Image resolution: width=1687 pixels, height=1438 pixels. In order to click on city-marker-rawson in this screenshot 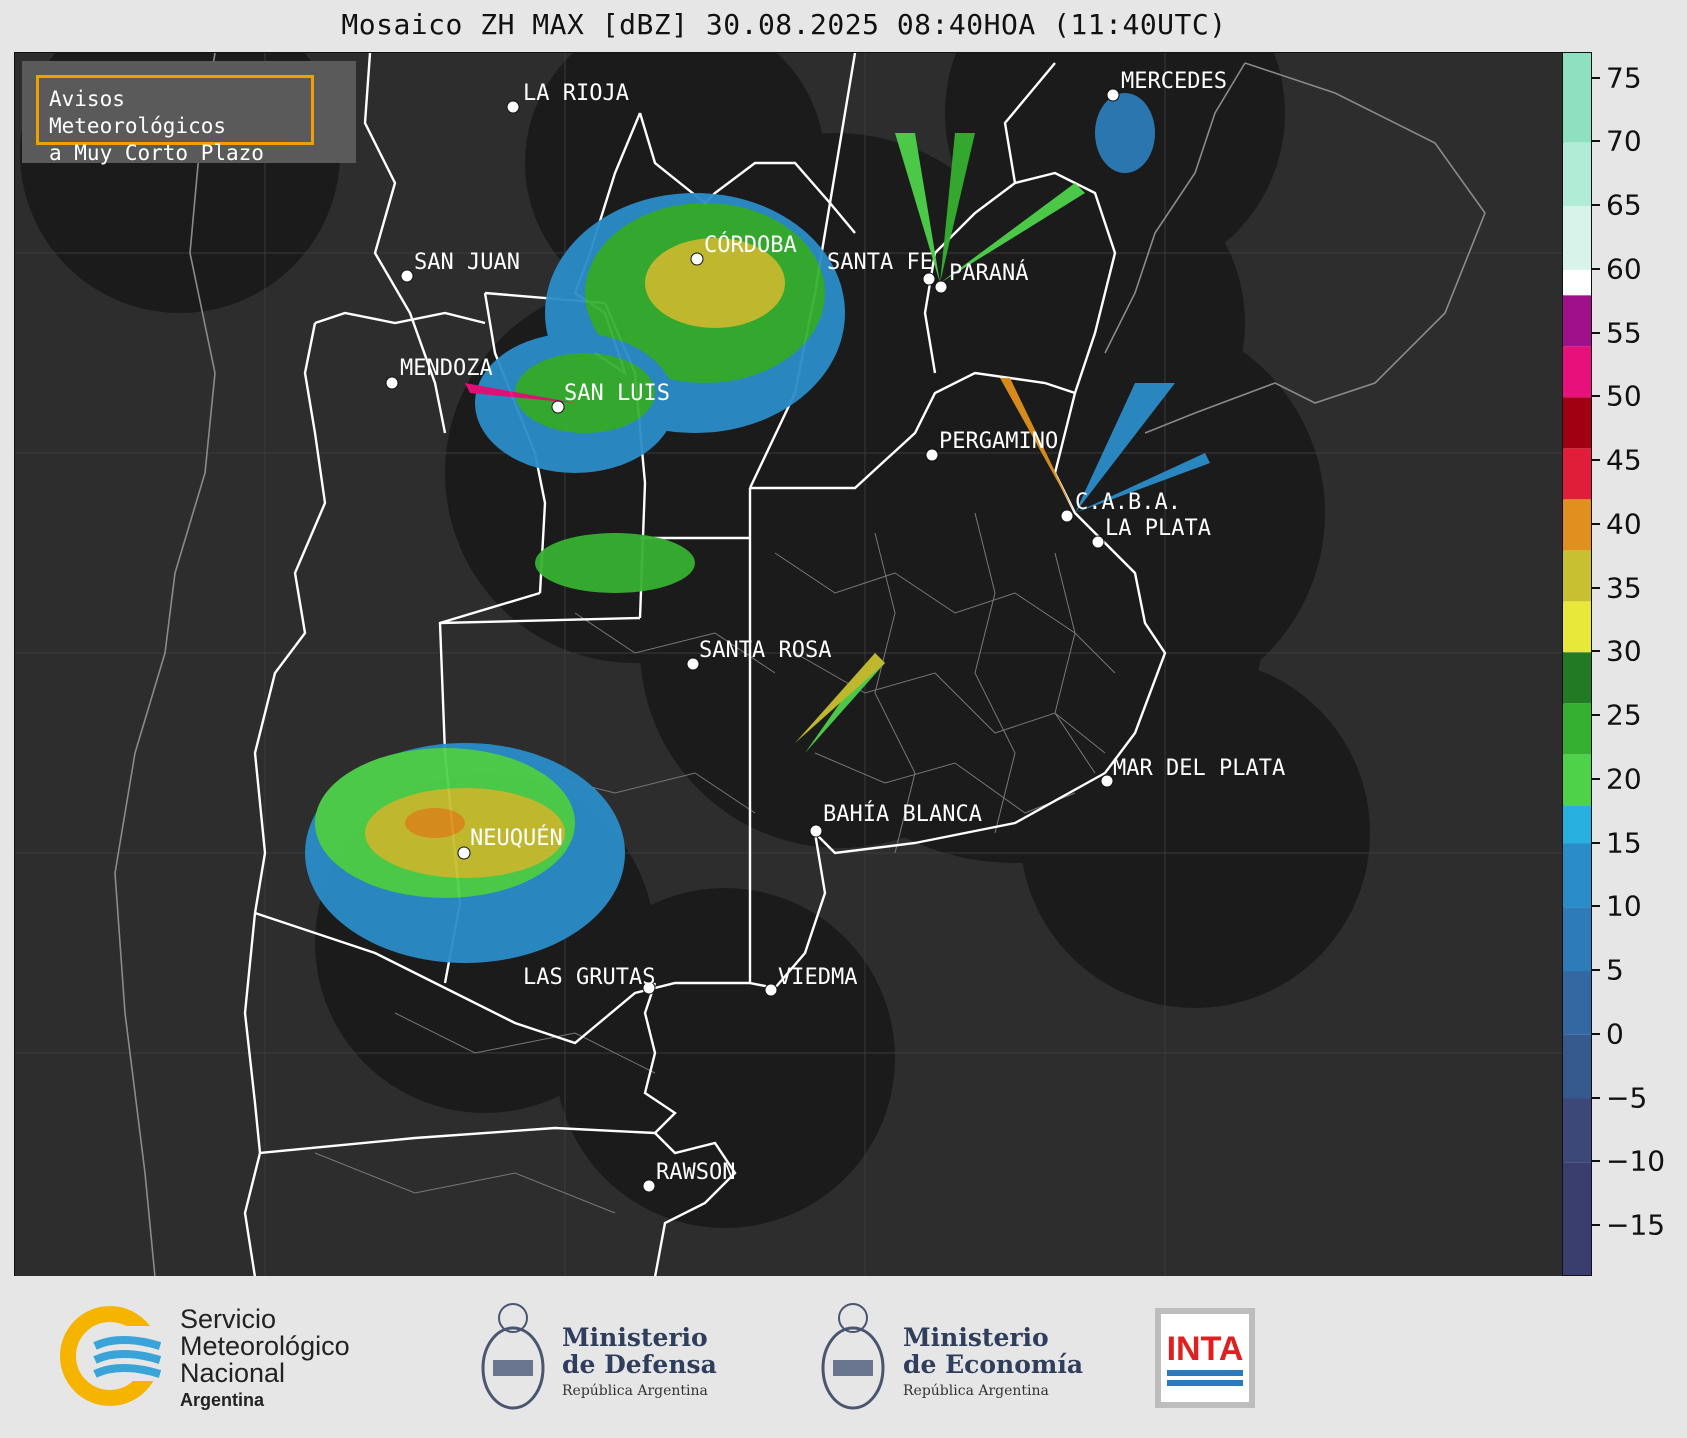, I will do `click(649, 1186)`.